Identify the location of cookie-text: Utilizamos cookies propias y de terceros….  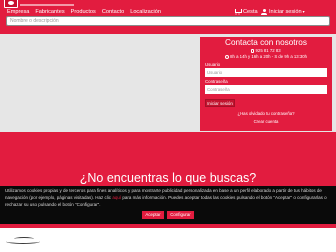
(168, 198).